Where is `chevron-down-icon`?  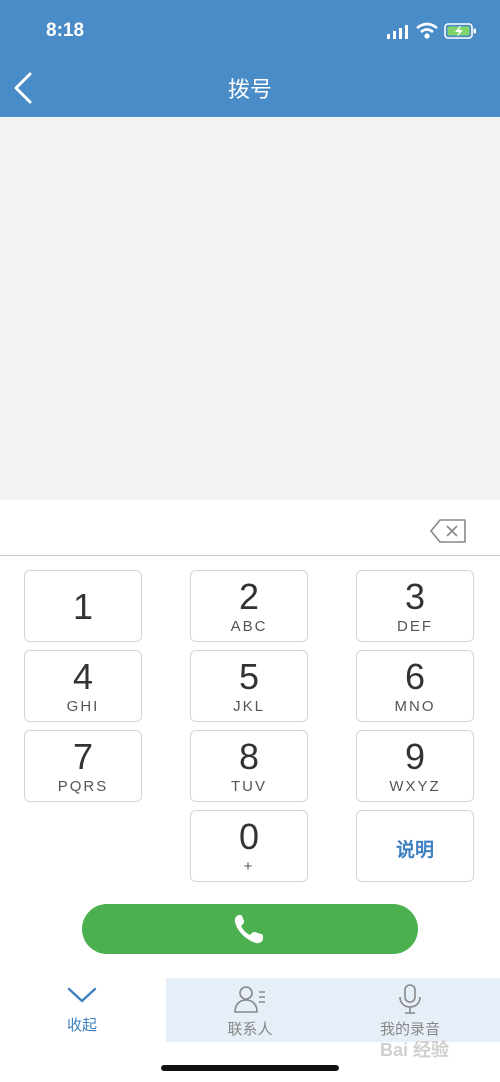
chevron-down-icon is located at coordinates (82, 995).